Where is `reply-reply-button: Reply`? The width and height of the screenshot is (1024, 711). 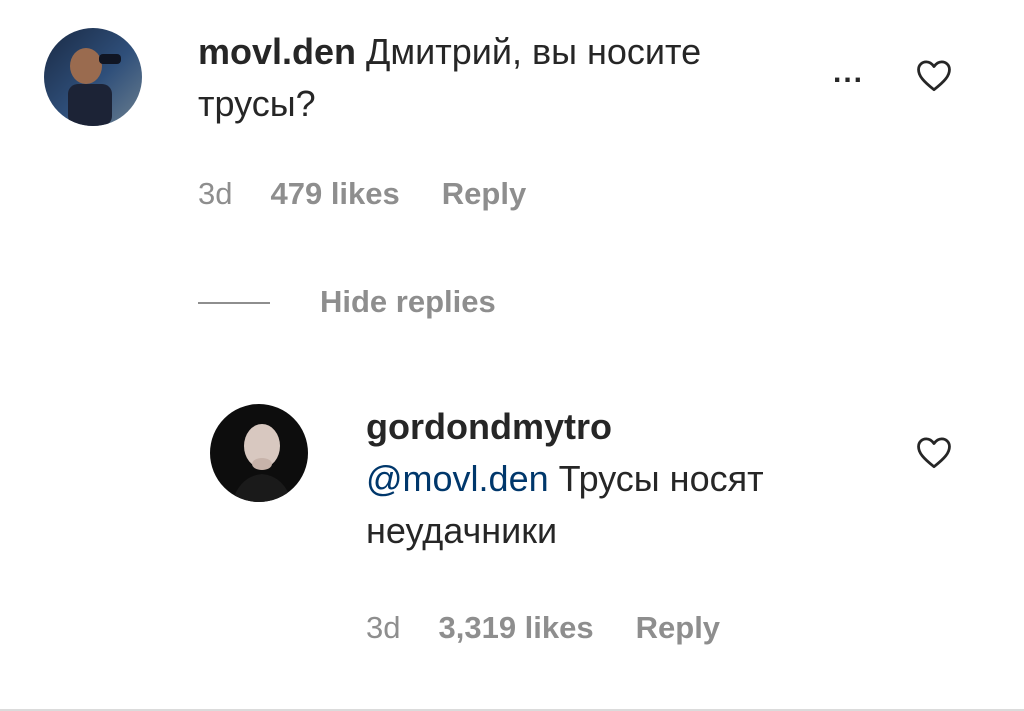 reply-reply-button: Reply is located at coordinates (678, 628).